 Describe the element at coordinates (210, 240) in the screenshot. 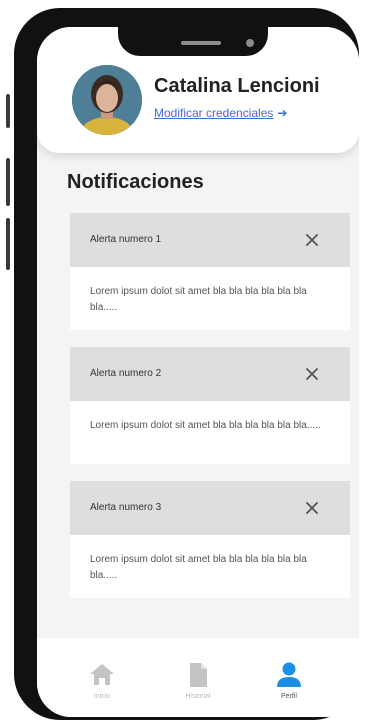

I see `alert-header: Alerta numero 1` at that location.